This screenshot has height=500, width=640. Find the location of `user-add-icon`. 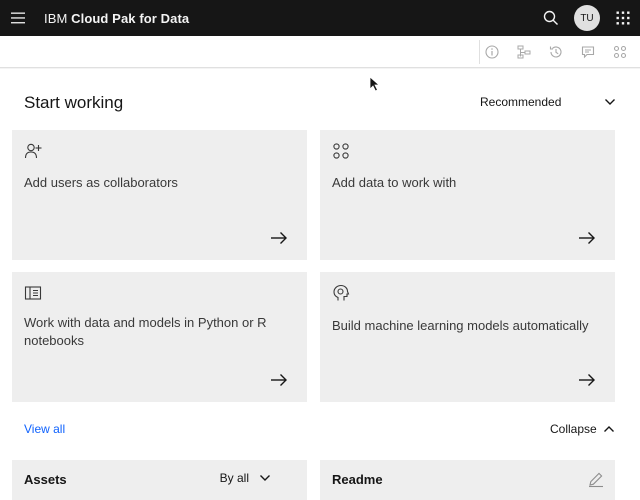

user-add-icon is located at coordinates (33, 151).